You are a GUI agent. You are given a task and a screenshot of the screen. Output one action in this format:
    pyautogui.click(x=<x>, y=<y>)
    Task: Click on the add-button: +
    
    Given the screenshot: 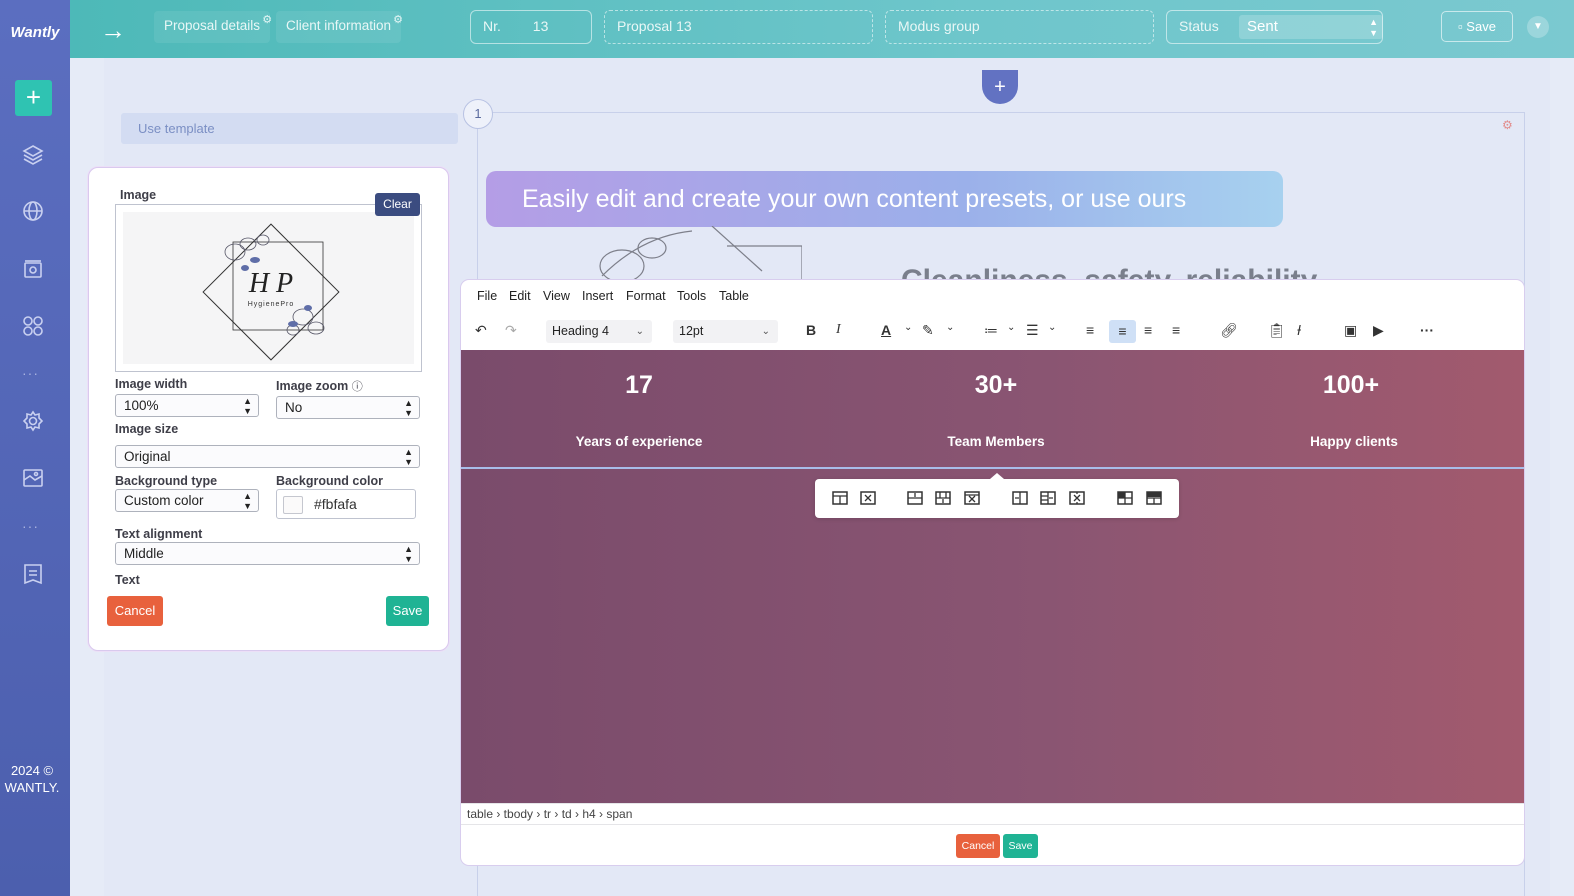 What is the action you would take?
    pyautogui.click(x=33, y=98)
    